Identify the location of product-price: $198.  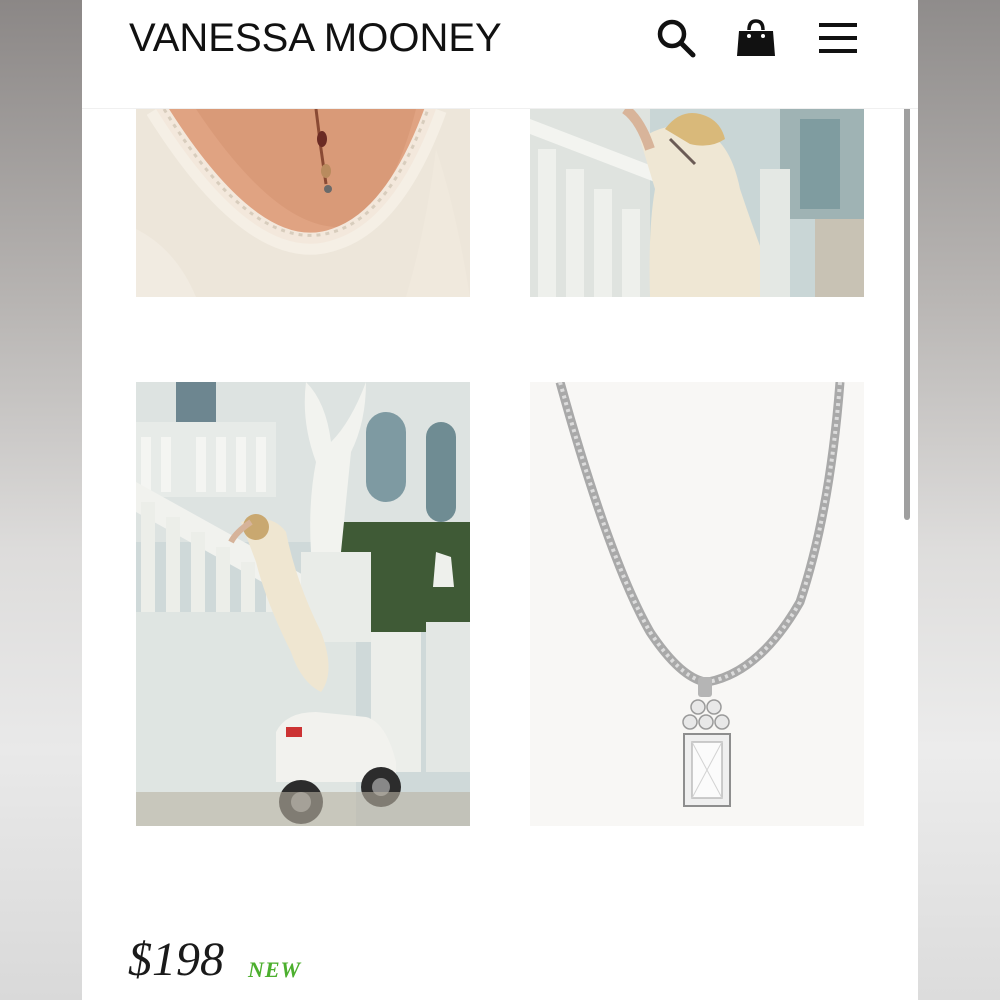
(176, 959).